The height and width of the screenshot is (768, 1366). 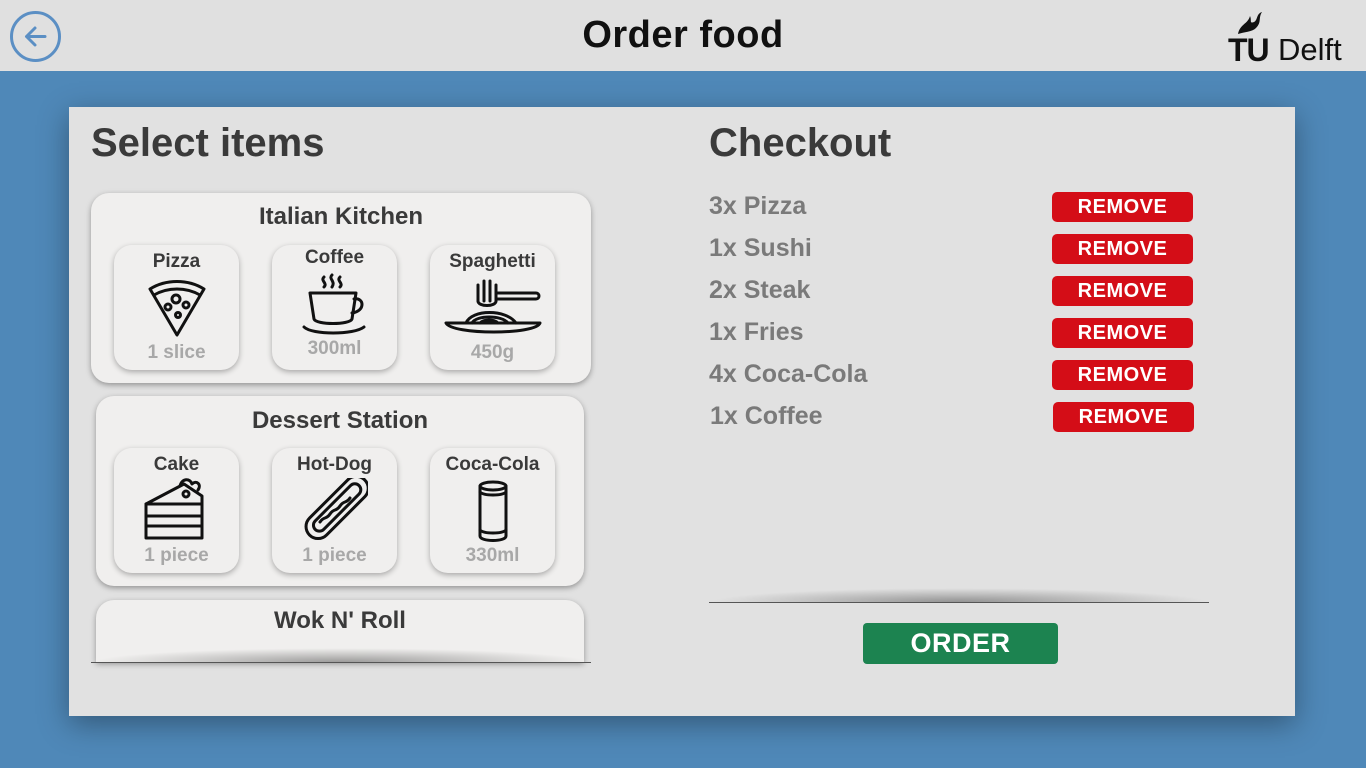 I want to click on checkout-item: 3x Pizza REMOVE, so click(x=951, y=207).